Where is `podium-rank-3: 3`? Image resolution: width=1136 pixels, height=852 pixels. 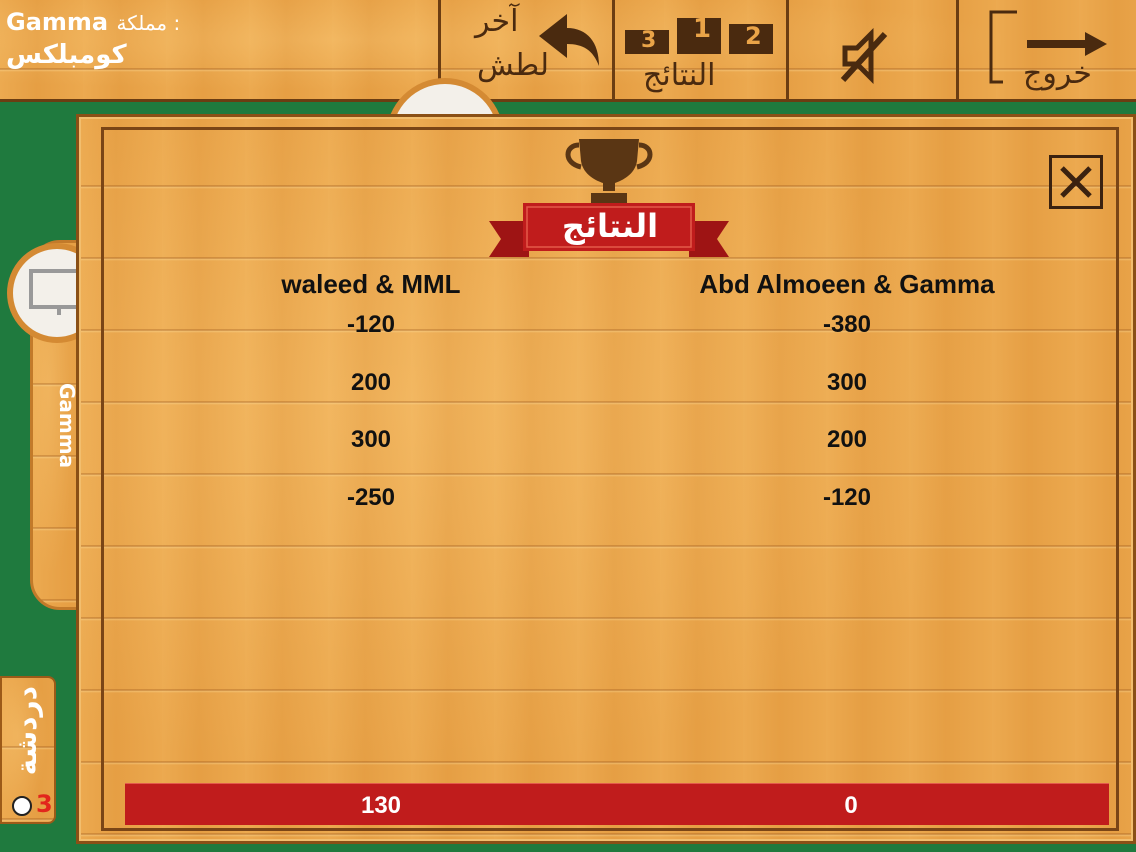 podium-rank-3: 3 is located at coordinates (649, 40).